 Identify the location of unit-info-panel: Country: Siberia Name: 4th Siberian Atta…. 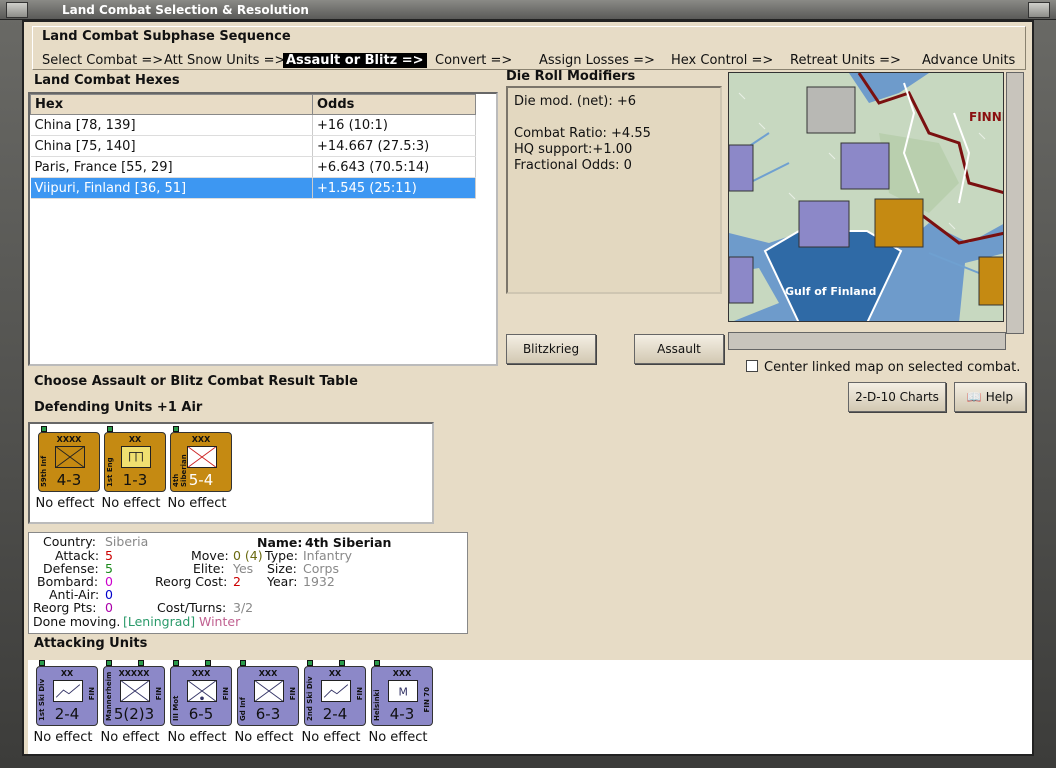
(248, 583).